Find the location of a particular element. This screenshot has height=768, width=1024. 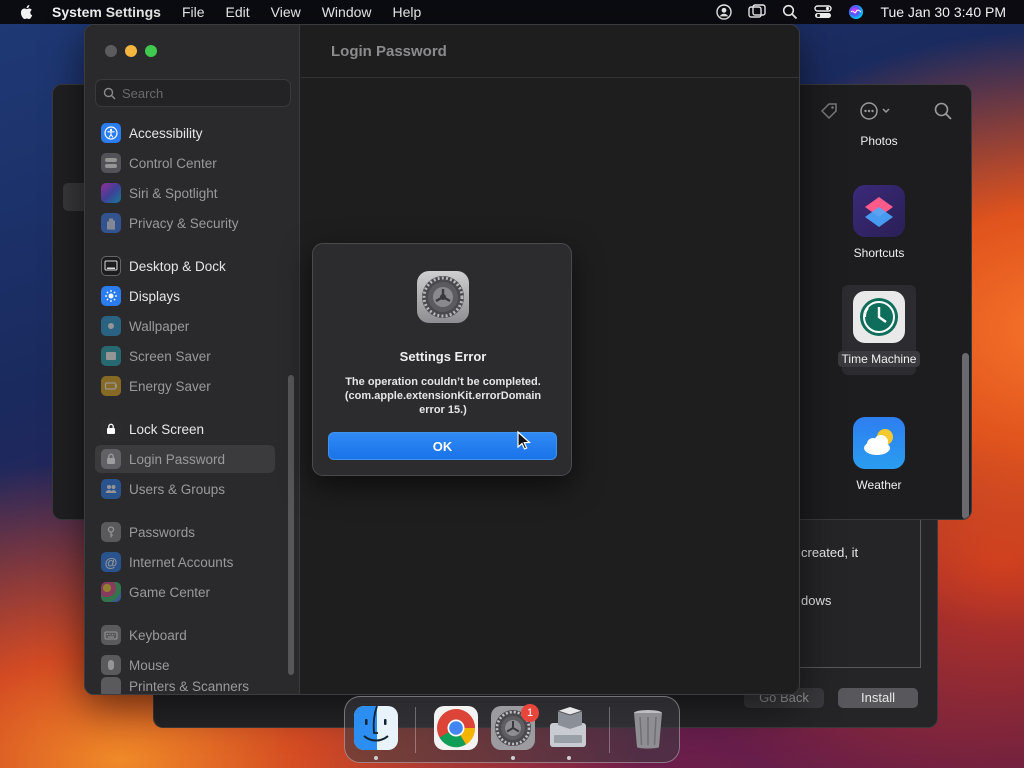

menu-clock: Tue Jan 30 3:40 PM is located at coordinates (943, 12).